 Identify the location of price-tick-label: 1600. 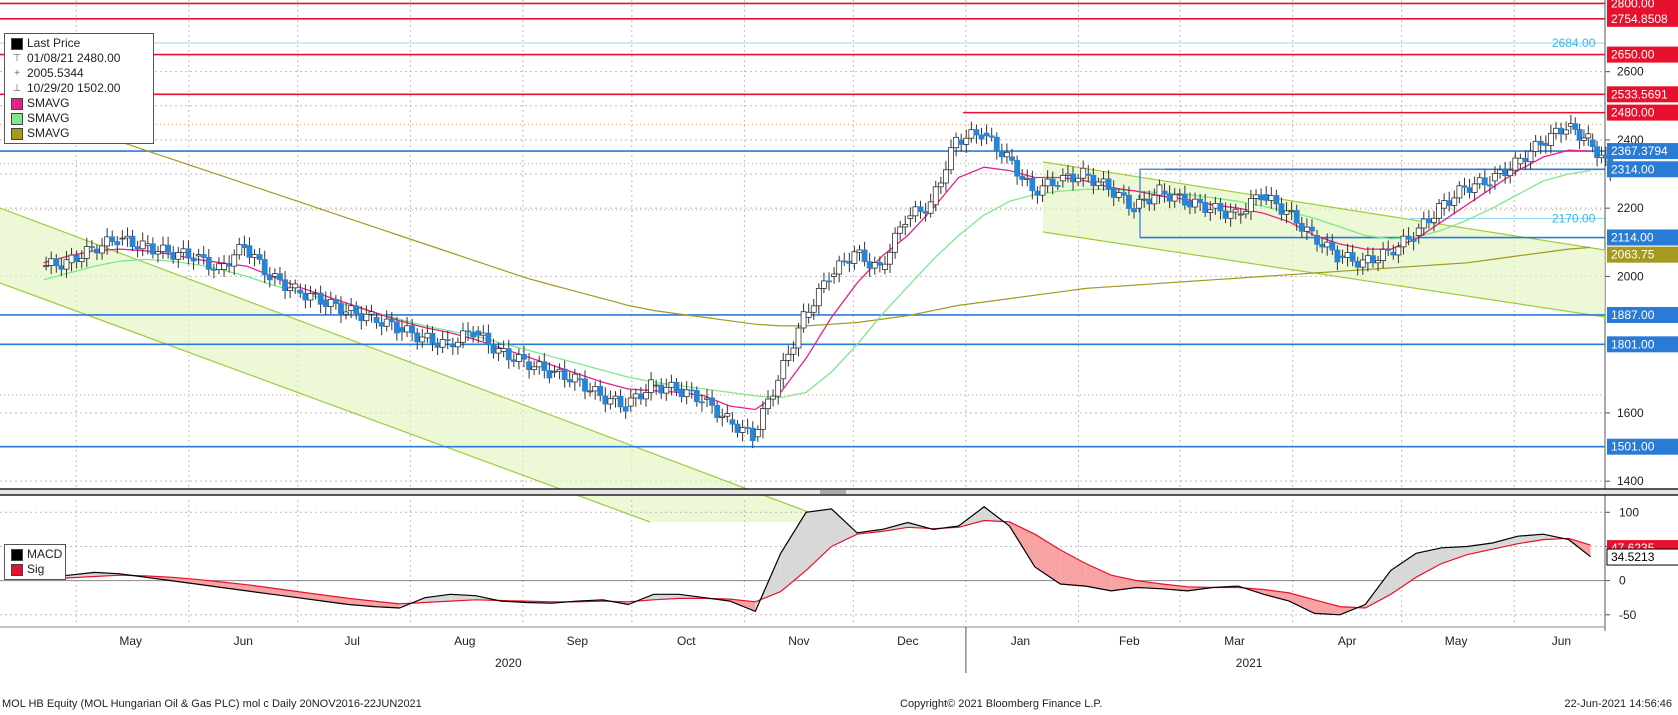
(1630, 413).